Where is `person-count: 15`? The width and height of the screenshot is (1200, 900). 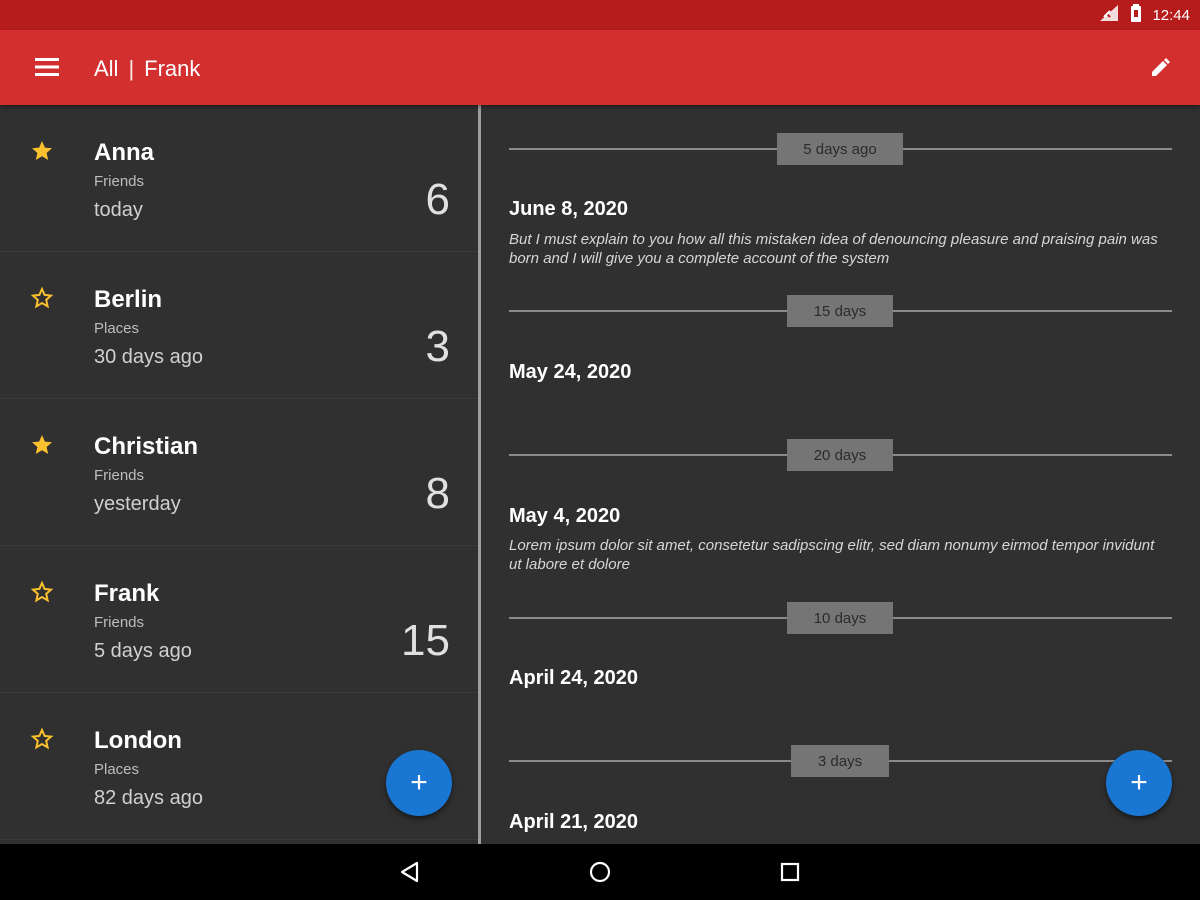
person-count: 15 is located at coordinates (425, 640).